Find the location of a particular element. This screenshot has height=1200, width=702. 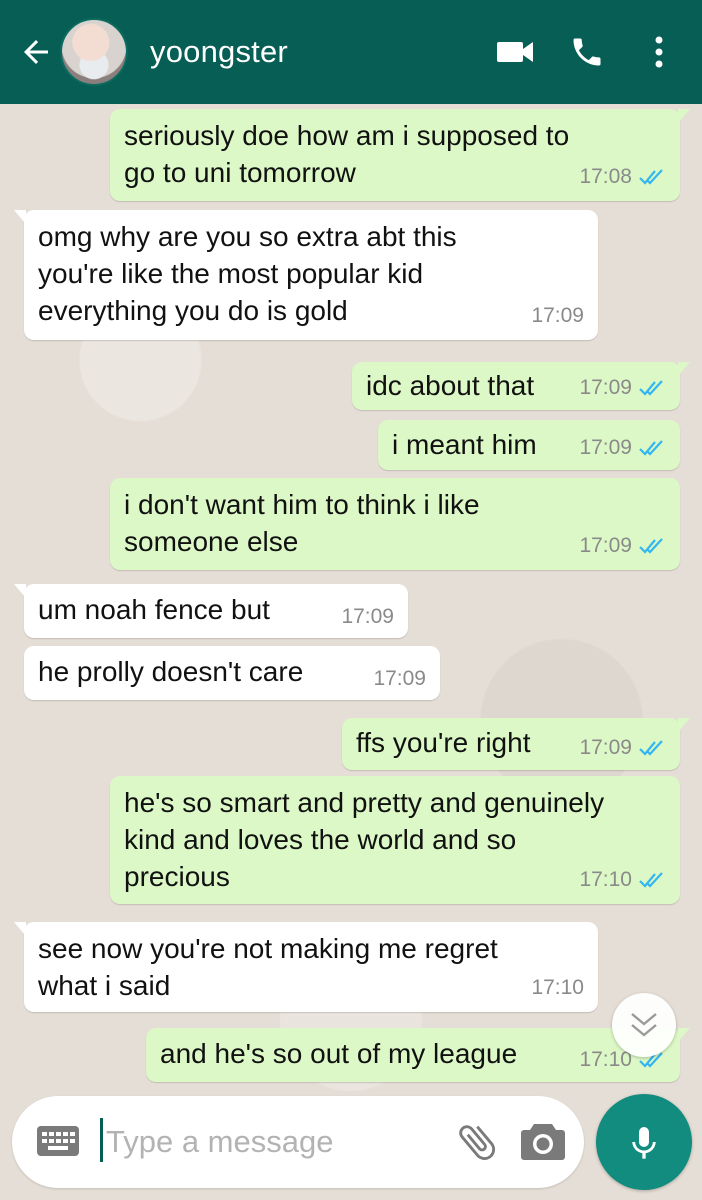

scroll-to-bottom-button is located at coordinates (644, 1025).